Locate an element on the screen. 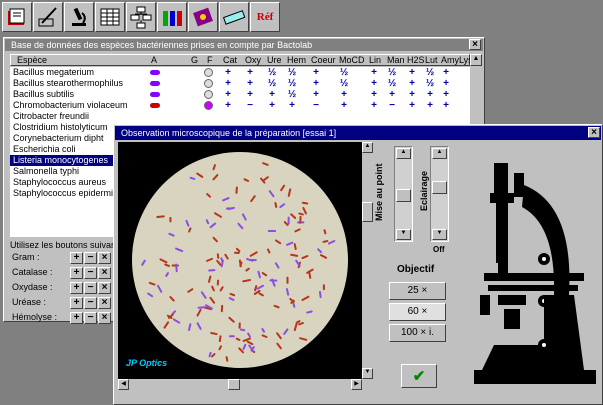 The width and height of the screenshot is (603, 405). column-header-coeur: Coeur is located at coordinates (323, 60).